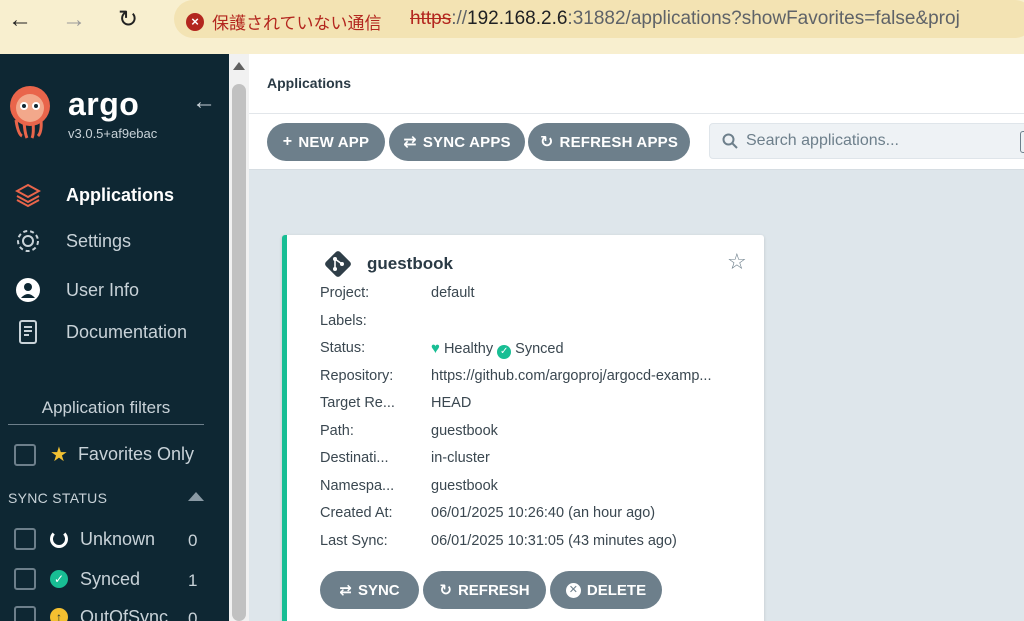 This screenshot has width=1024, height=621. What do you see at coordinates (28, 195) in the screenshot?
I see `layers-icon` at bounding box center [28, 195].